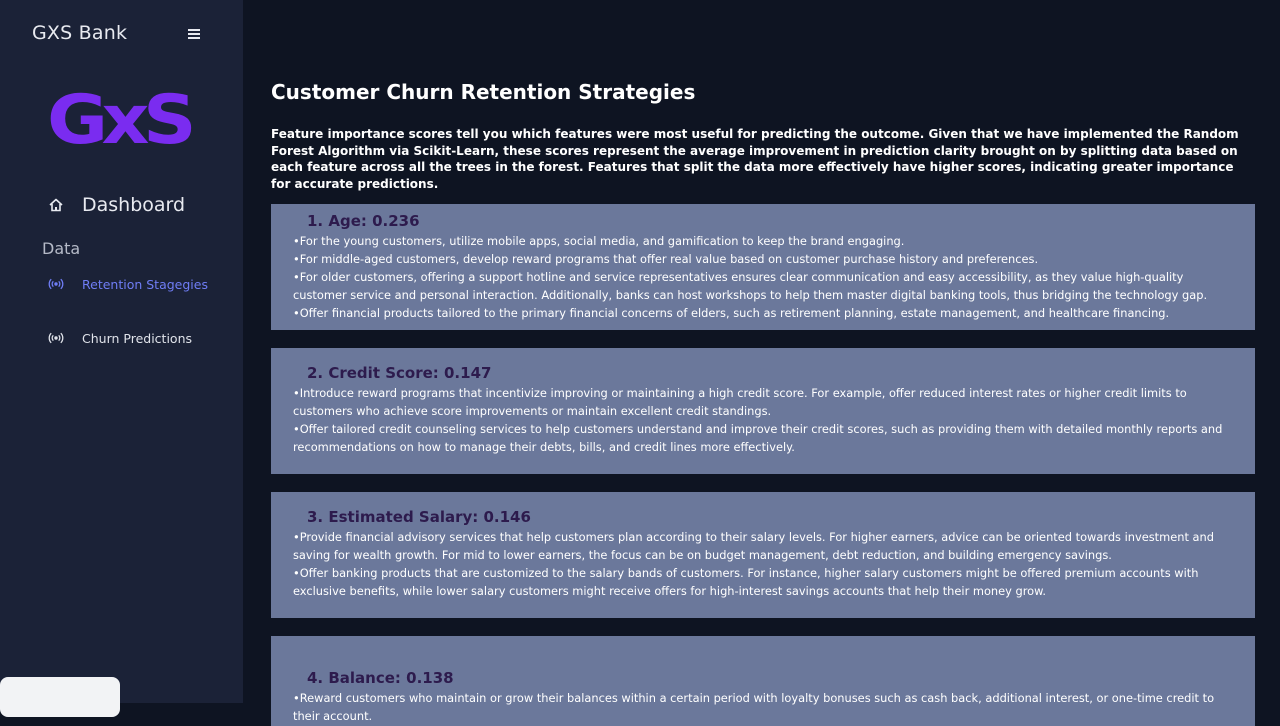 This screenshot has height=726, width=1280. Describe the element at coordinates (195, 34) in the screenshot. I see `hamburger-icon` at that location.